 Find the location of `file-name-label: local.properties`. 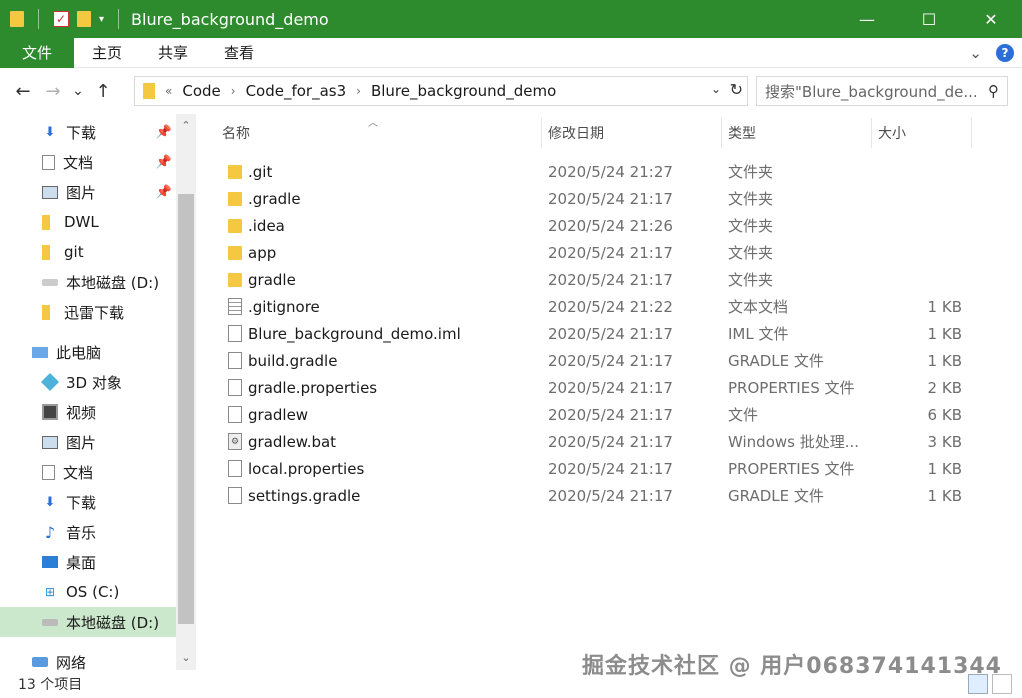

file-name-label: local.properties is located at coordinates (306, 468).